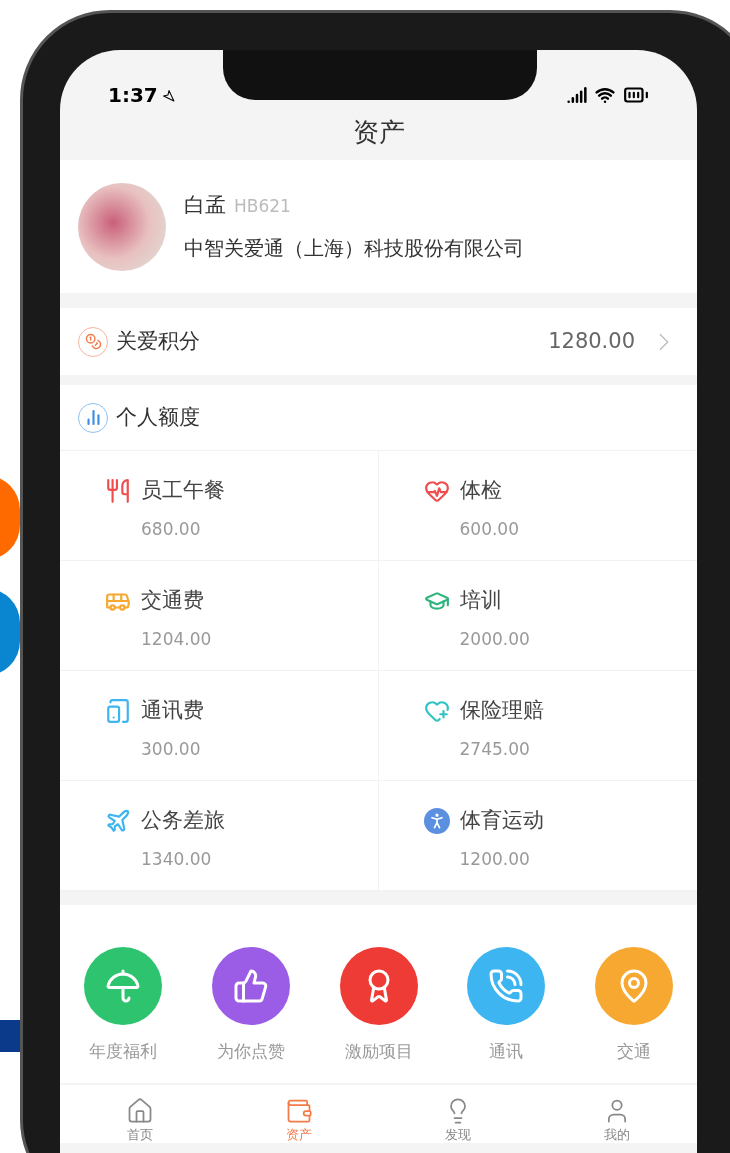 This screenshot has width=730, height=1153. Describe the element at coordinates (378, 341) in the screenshot. I see `points-row: 关爱积分 1280.00` at that location.